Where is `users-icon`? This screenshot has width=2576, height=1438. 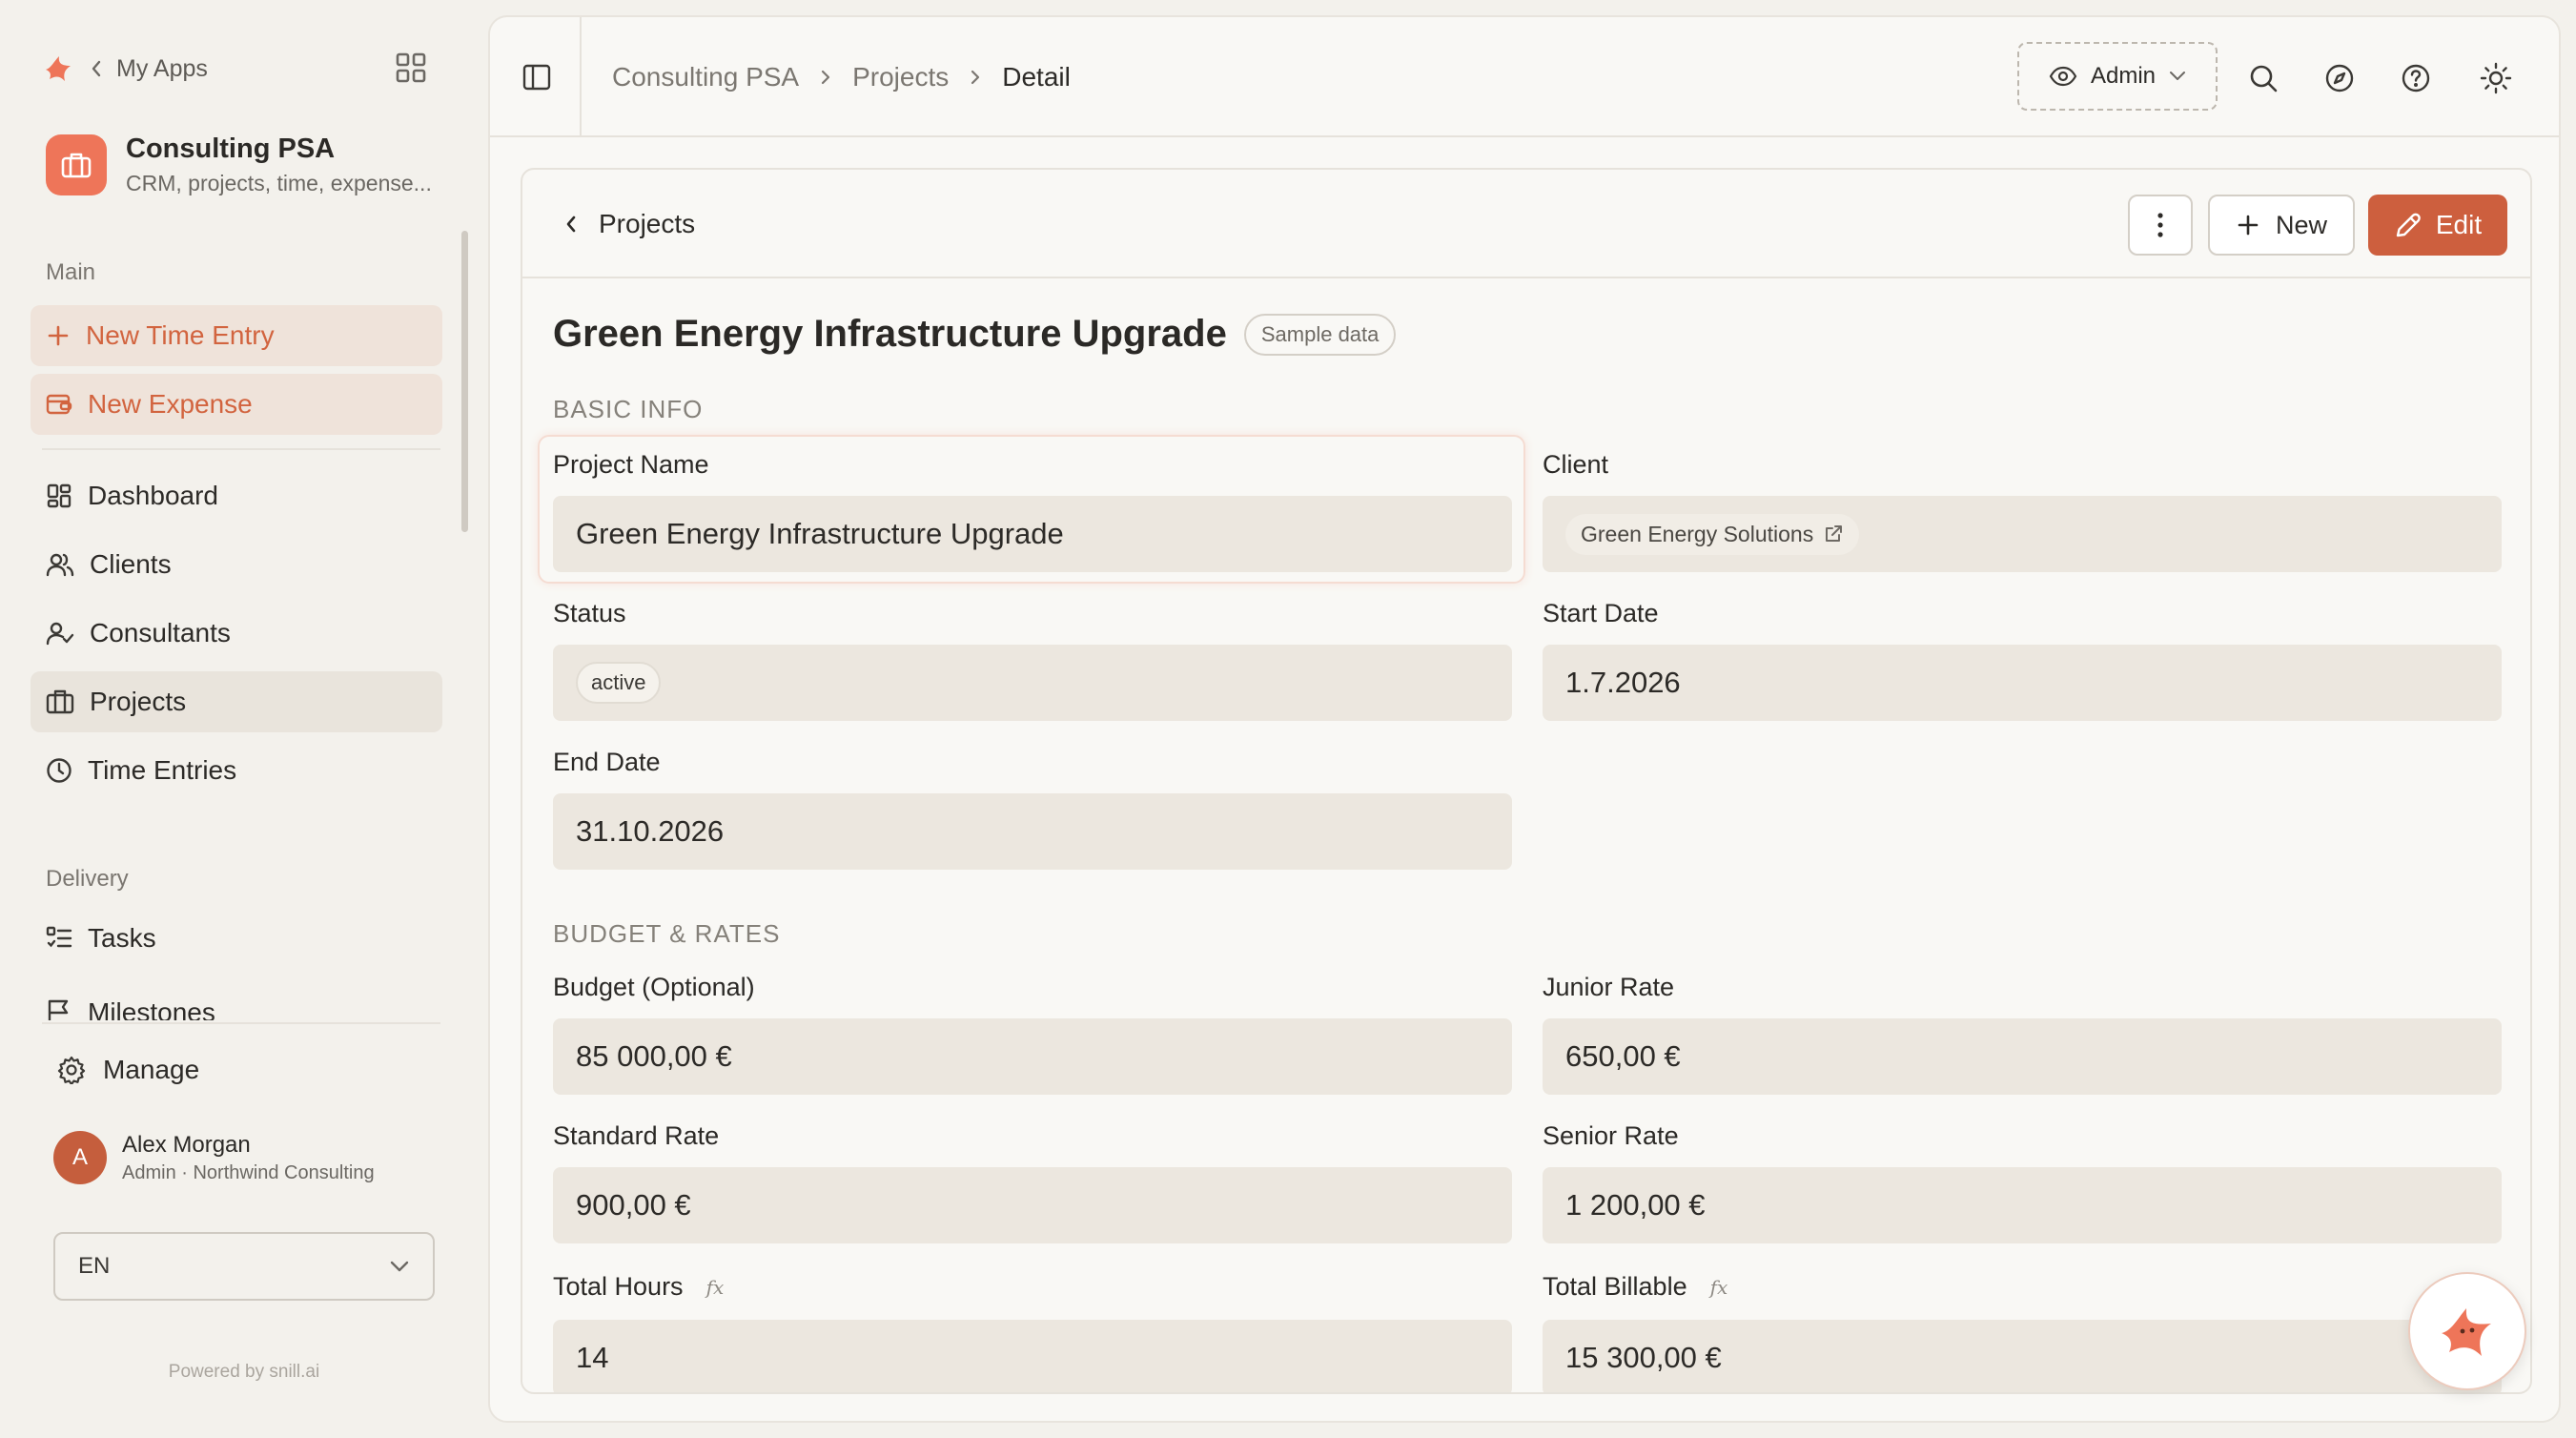 users-icon is located at coordinates (60, 564).